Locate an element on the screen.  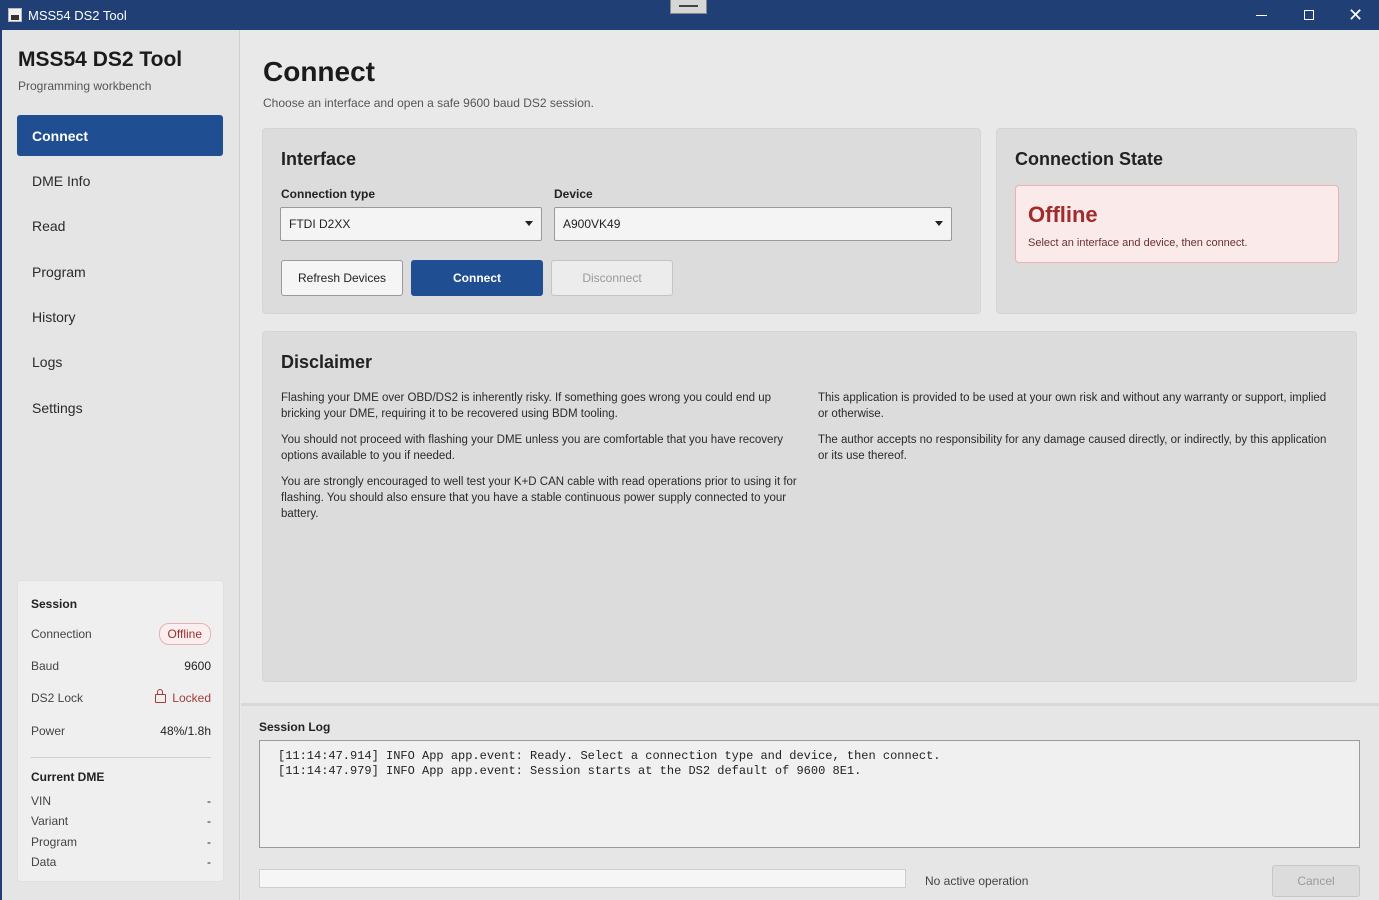
connection-type-label: Connection type is located at coordinates (328, 194).